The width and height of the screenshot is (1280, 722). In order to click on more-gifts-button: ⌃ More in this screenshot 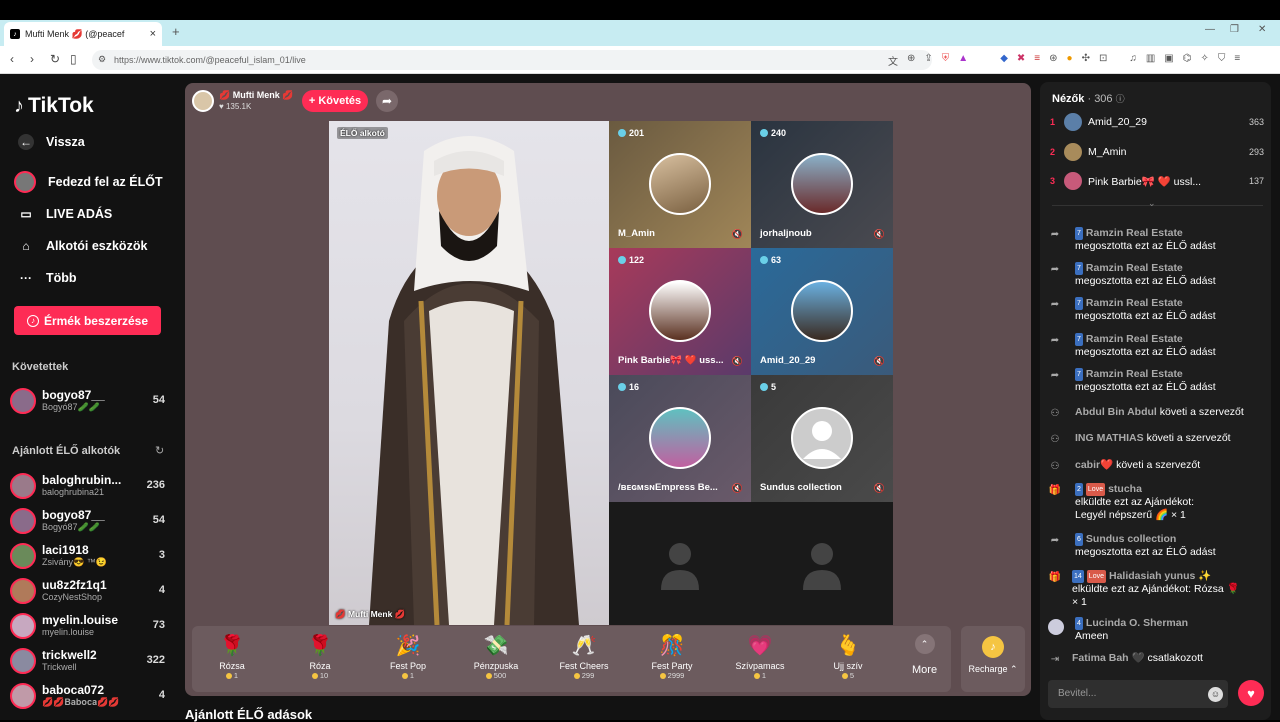, I will do `click(924, 655)`.